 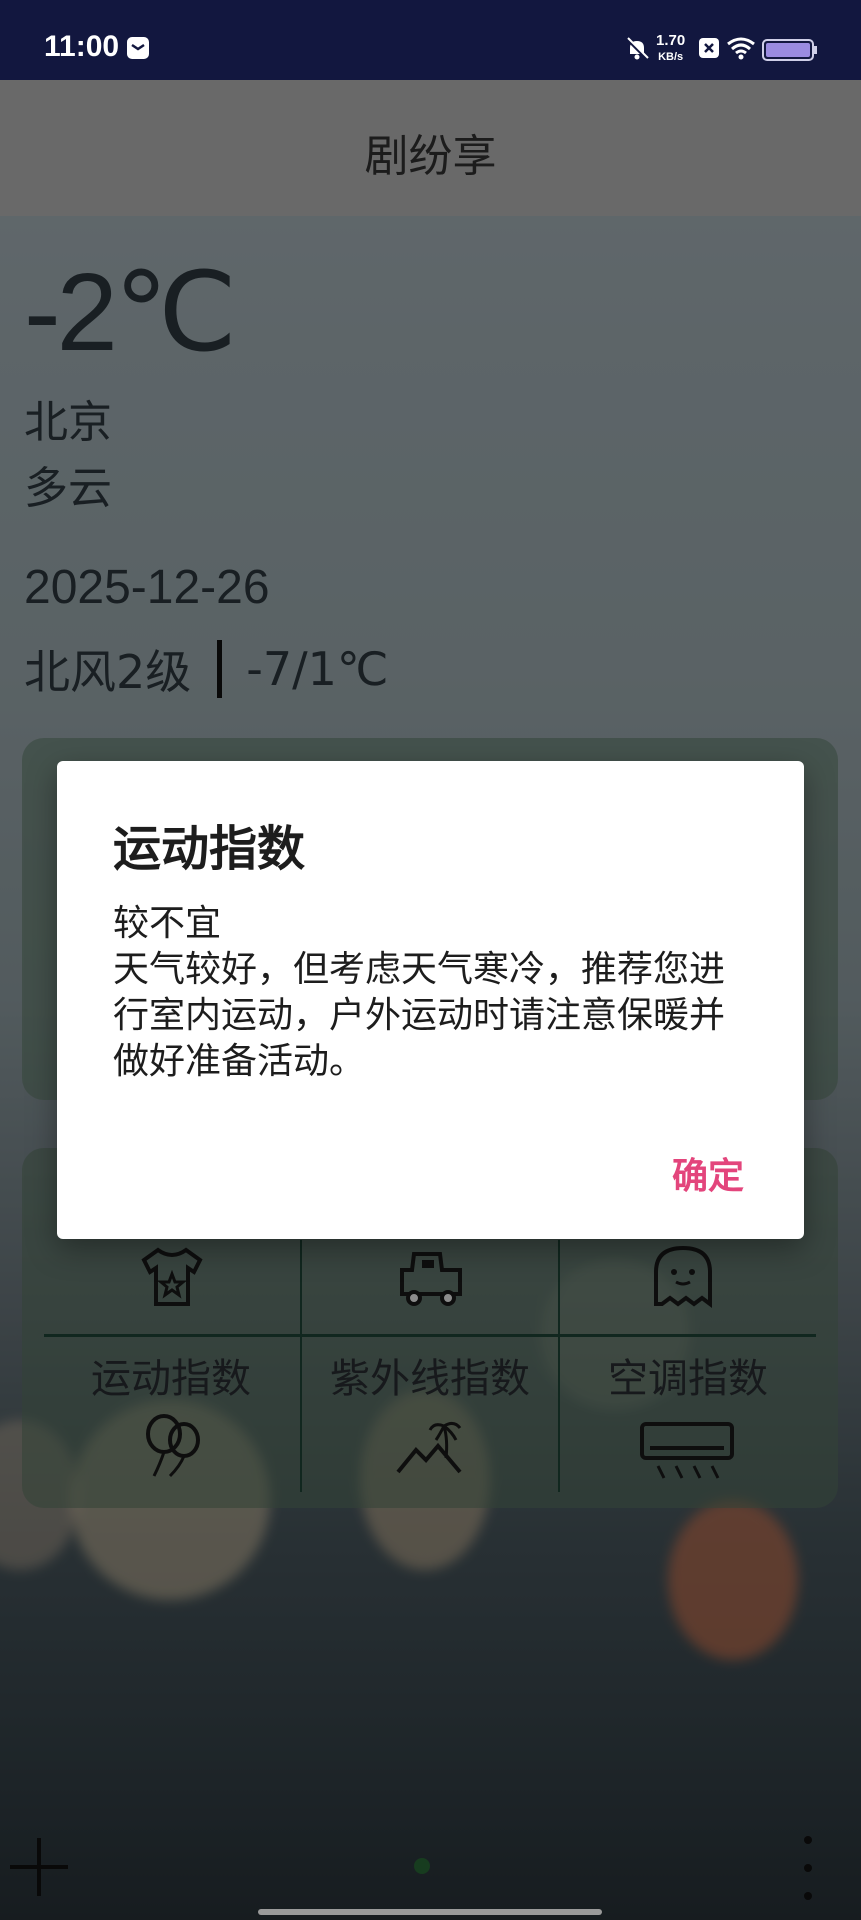 What do you see at coordinates (138, 50) in the screenshot?
I see `mail-notification-icon` at bounding box center [138, 50].